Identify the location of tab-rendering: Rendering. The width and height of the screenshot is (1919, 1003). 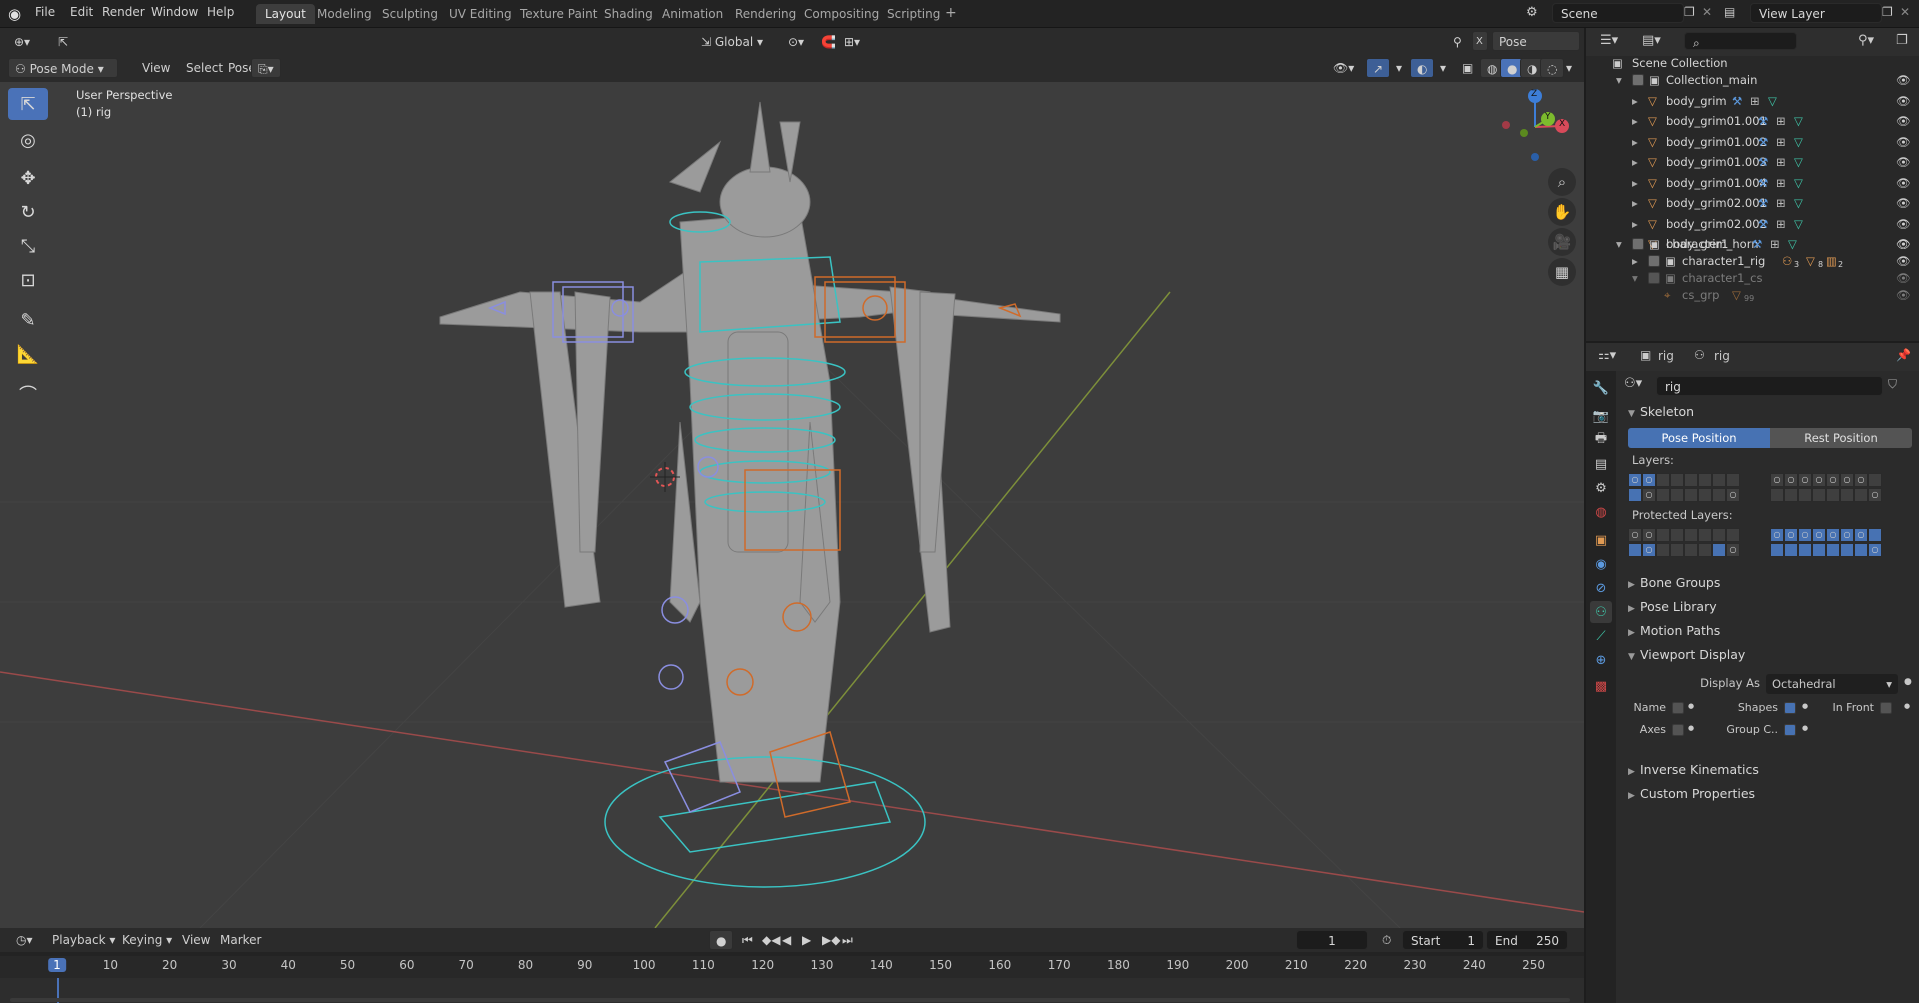
(765, 14).